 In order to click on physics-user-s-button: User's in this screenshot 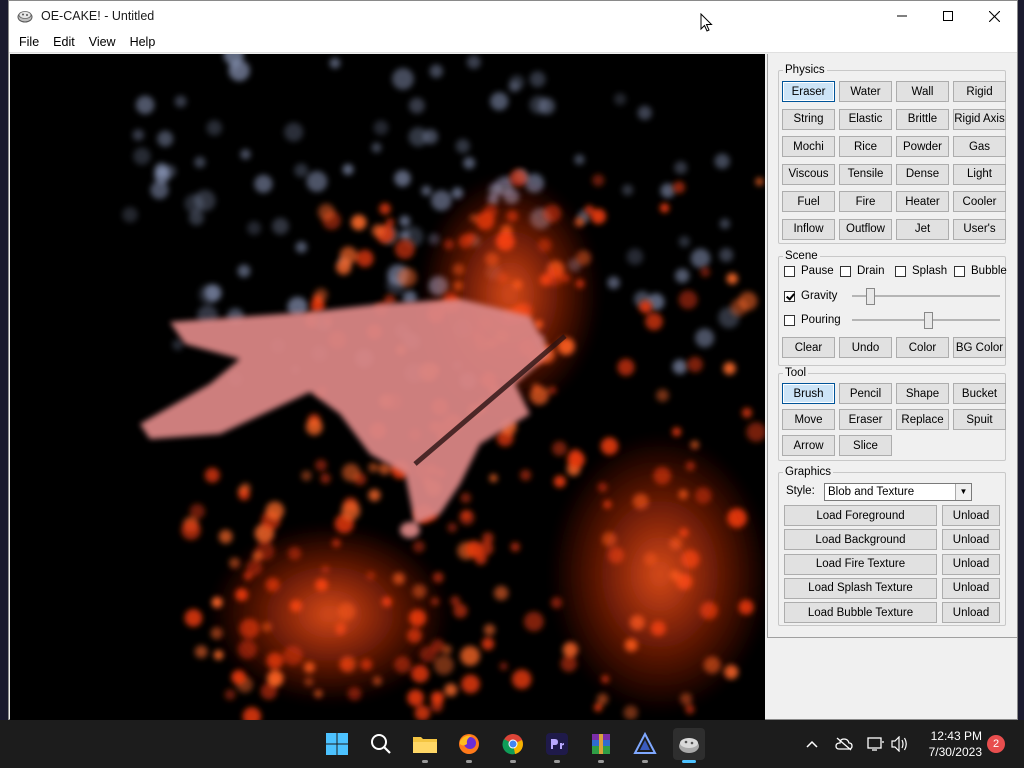, I will do `click(979, 229)`.